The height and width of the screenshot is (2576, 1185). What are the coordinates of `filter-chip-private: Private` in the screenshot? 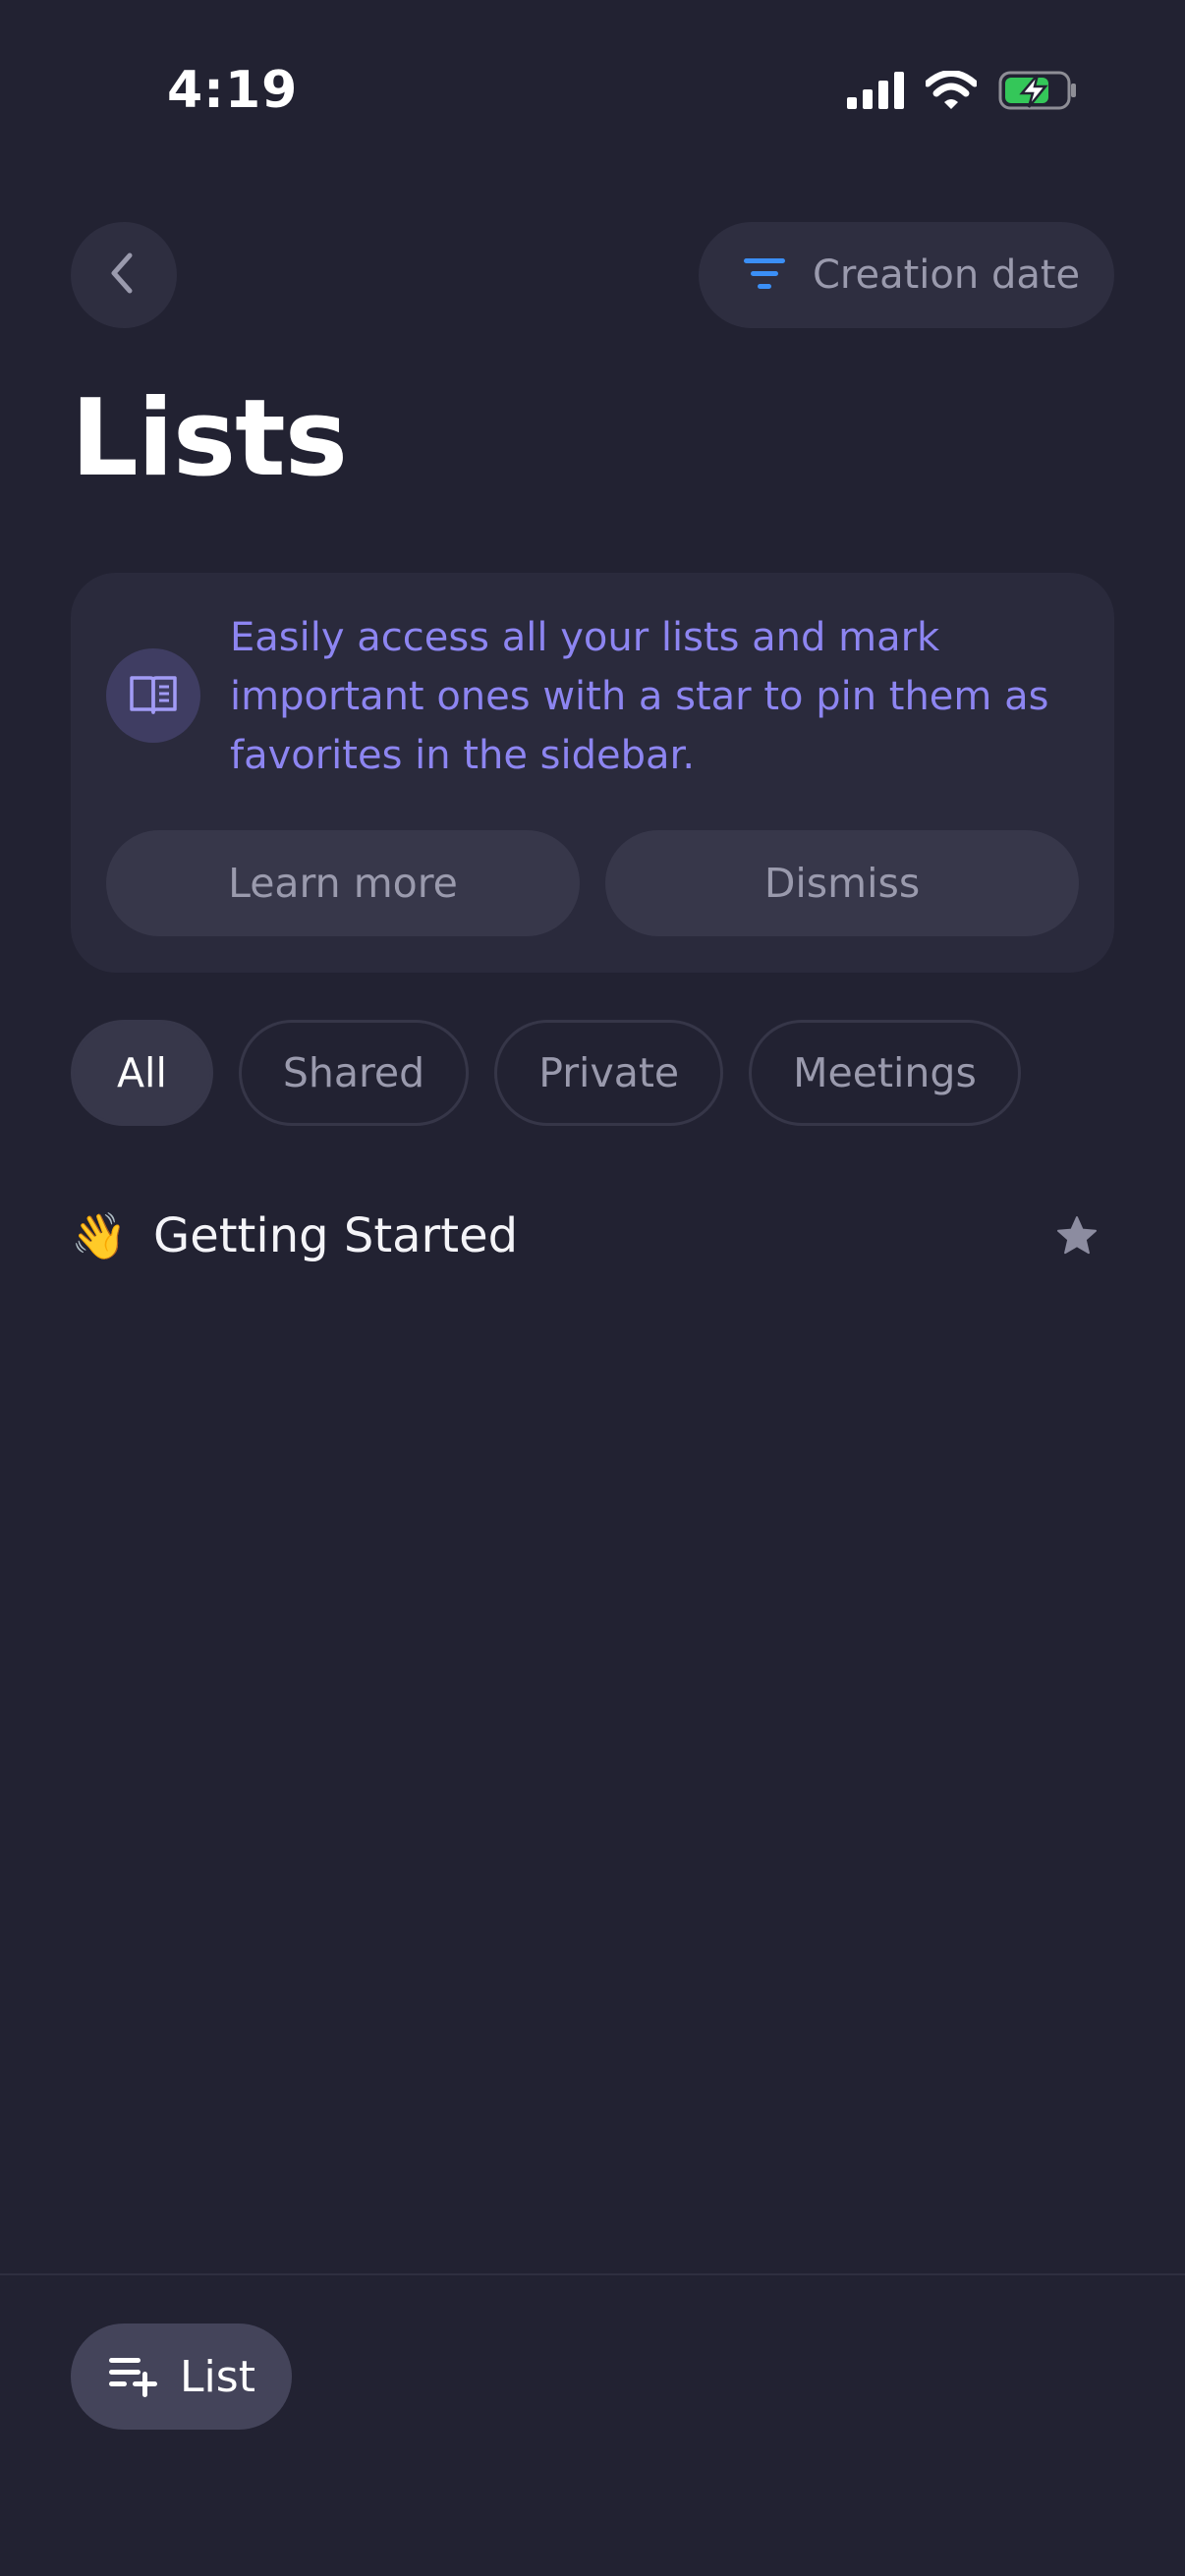 It's located at (609, 1073).